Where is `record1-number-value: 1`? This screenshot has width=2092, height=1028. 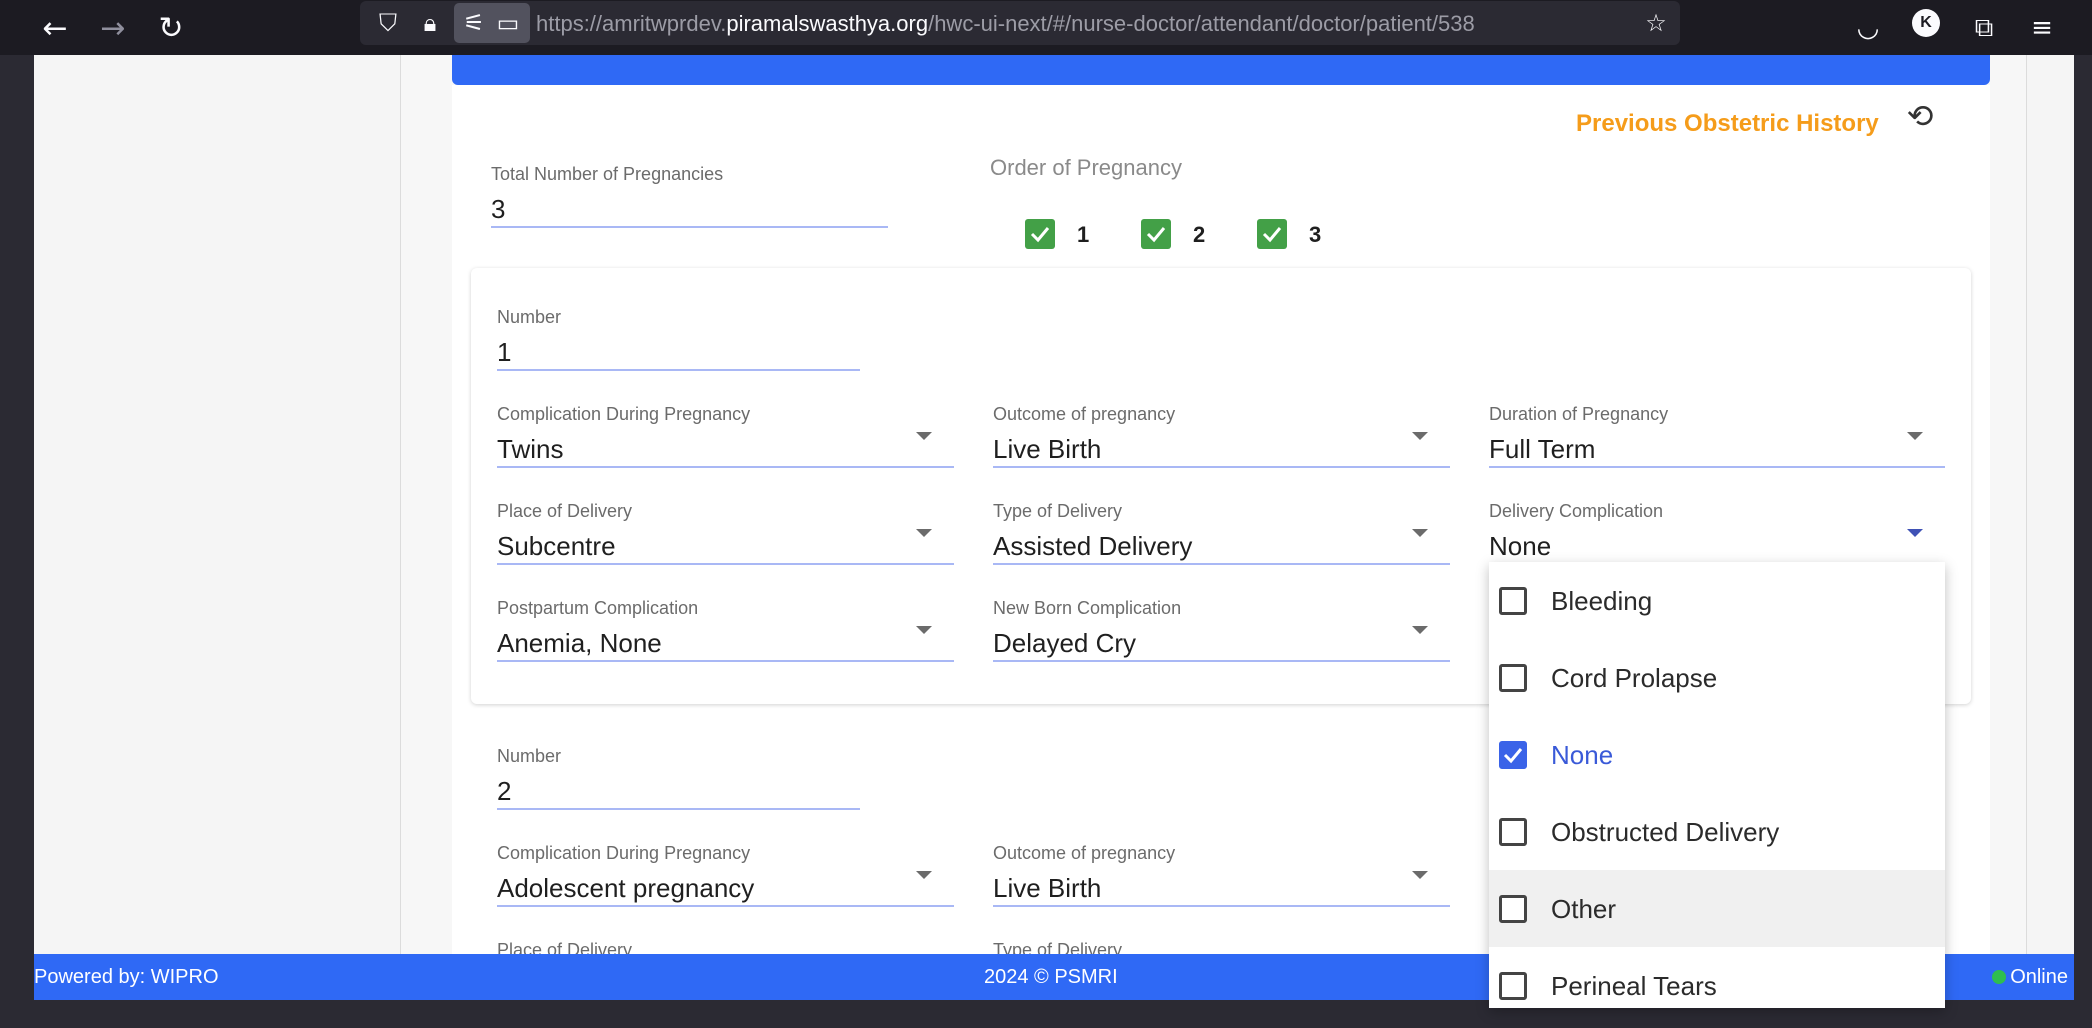
record1-number-value: 1 is located at coordinates (504, 352).